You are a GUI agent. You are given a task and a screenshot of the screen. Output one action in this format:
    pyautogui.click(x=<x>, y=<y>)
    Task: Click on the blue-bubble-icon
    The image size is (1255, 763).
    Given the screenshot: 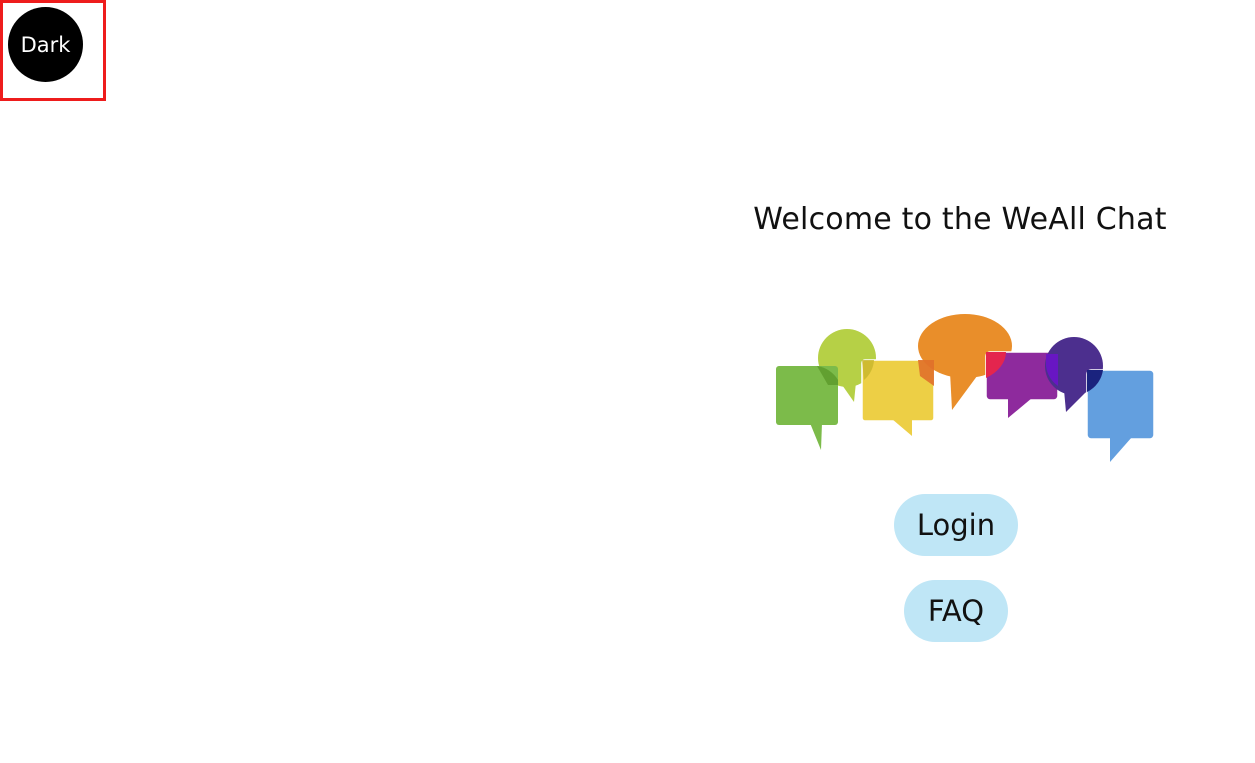 What is the action you would take?
    pyautogui.click(x=1120, y=415)
    